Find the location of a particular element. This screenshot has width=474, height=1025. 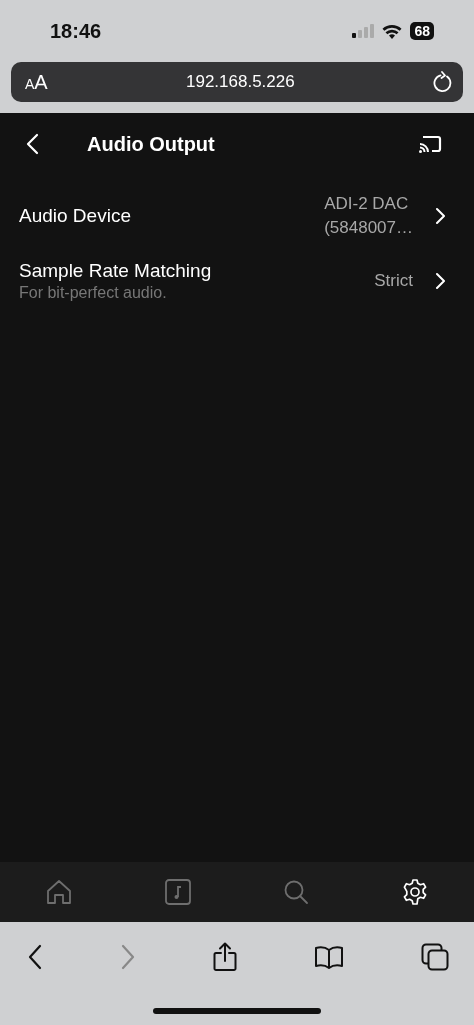

text-size-button: AA is located at coordinates (36, 82).